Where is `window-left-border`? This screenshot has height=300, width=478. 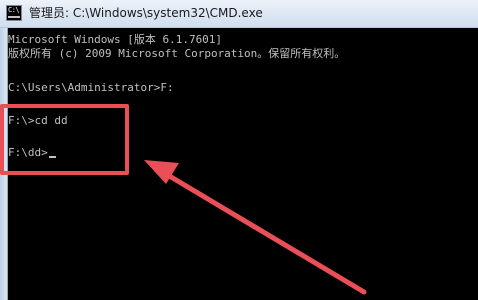
window-left-border is located at coordinates (4, 164).